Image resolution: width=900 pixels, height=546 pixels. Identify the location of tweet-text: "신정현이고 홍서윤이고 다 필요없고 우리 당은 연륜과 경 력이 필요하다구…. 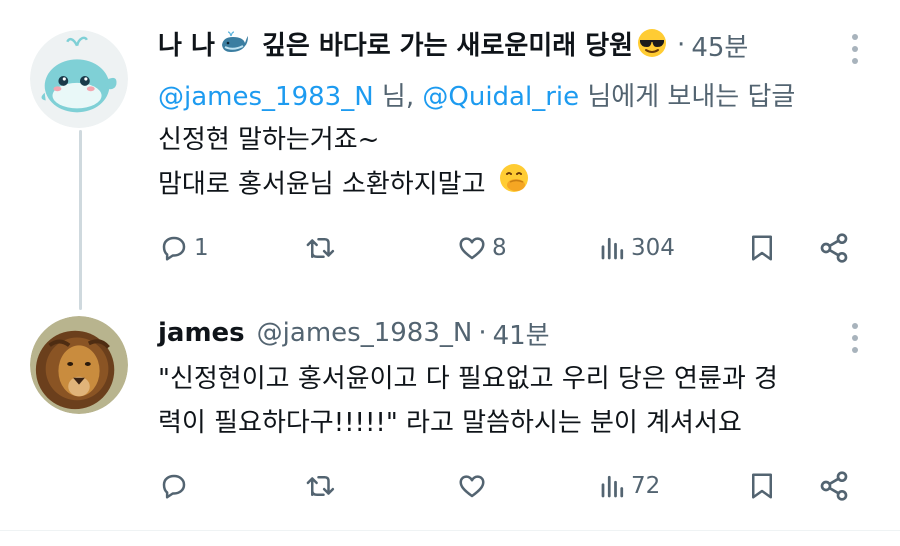
(468, 401).